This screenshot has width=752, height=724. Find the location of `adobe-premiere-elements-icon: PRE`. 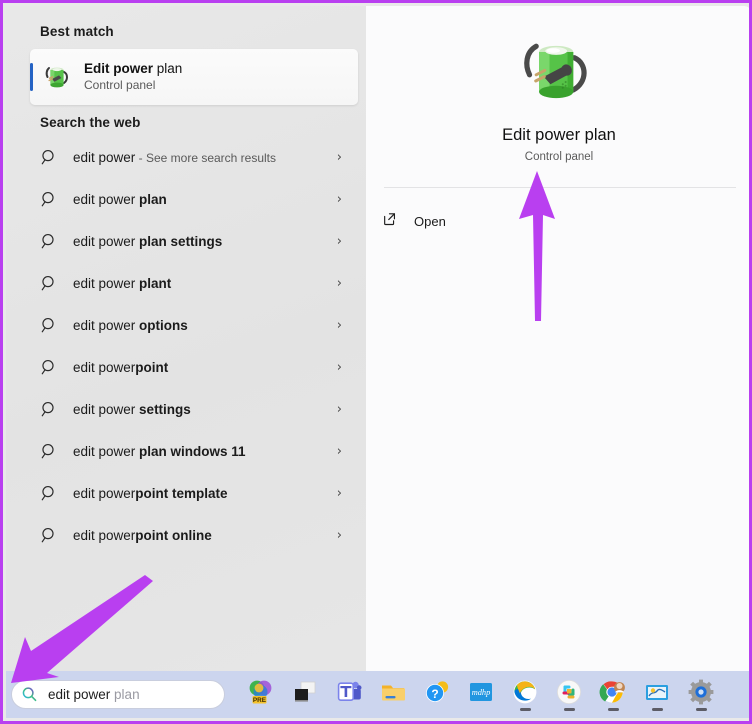

adobe-premiere-elements-icon: PRE is located at coordinates (261, 695).